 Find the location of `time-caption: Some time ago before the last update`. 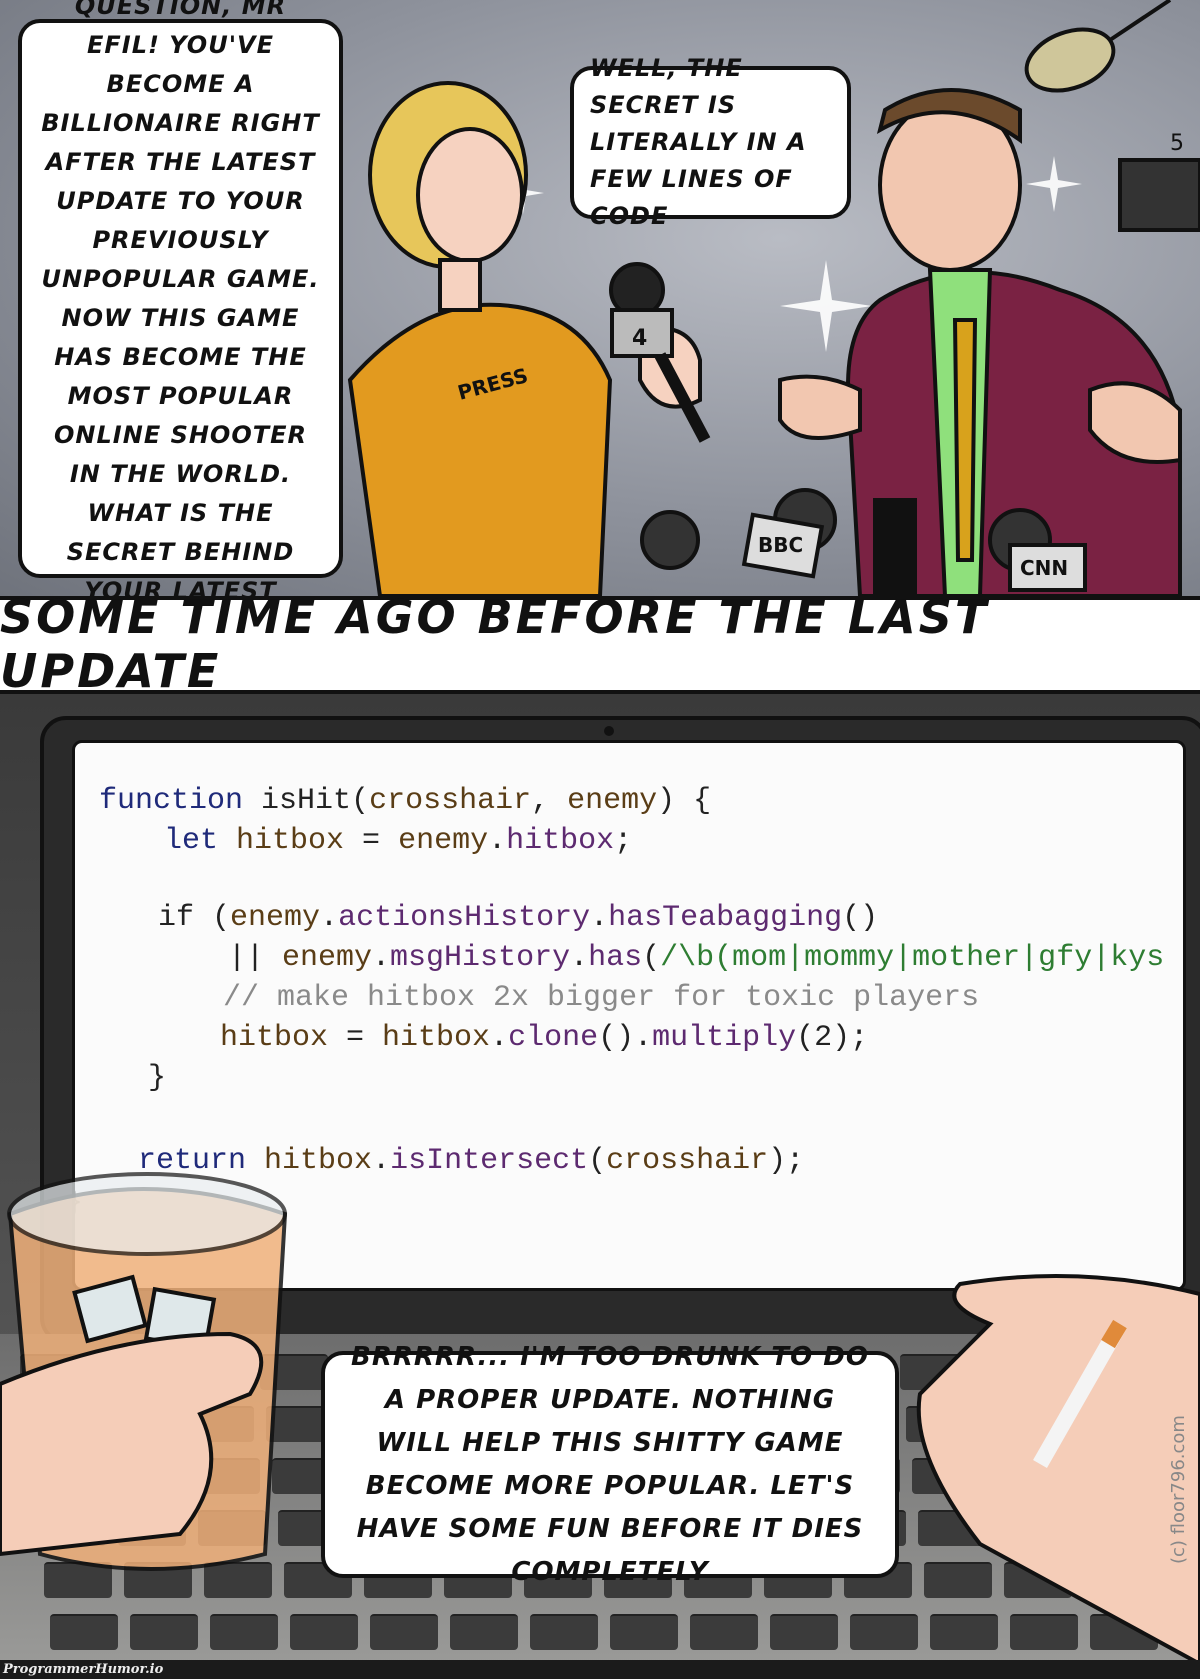

time-caption: Some time ago before the last update is located at coordinates (495, 644).